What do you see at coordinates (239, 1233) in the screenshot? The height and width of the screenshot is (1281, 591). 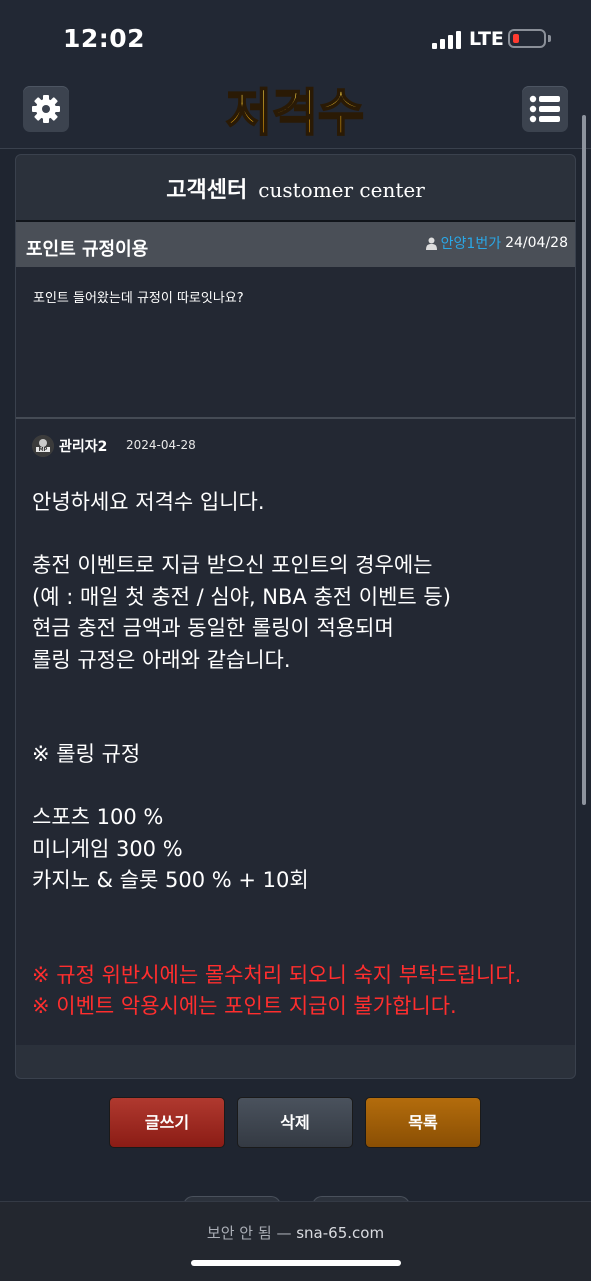 I see `security-warning: 보안 안 됨` at bounding box center [239, 1233].